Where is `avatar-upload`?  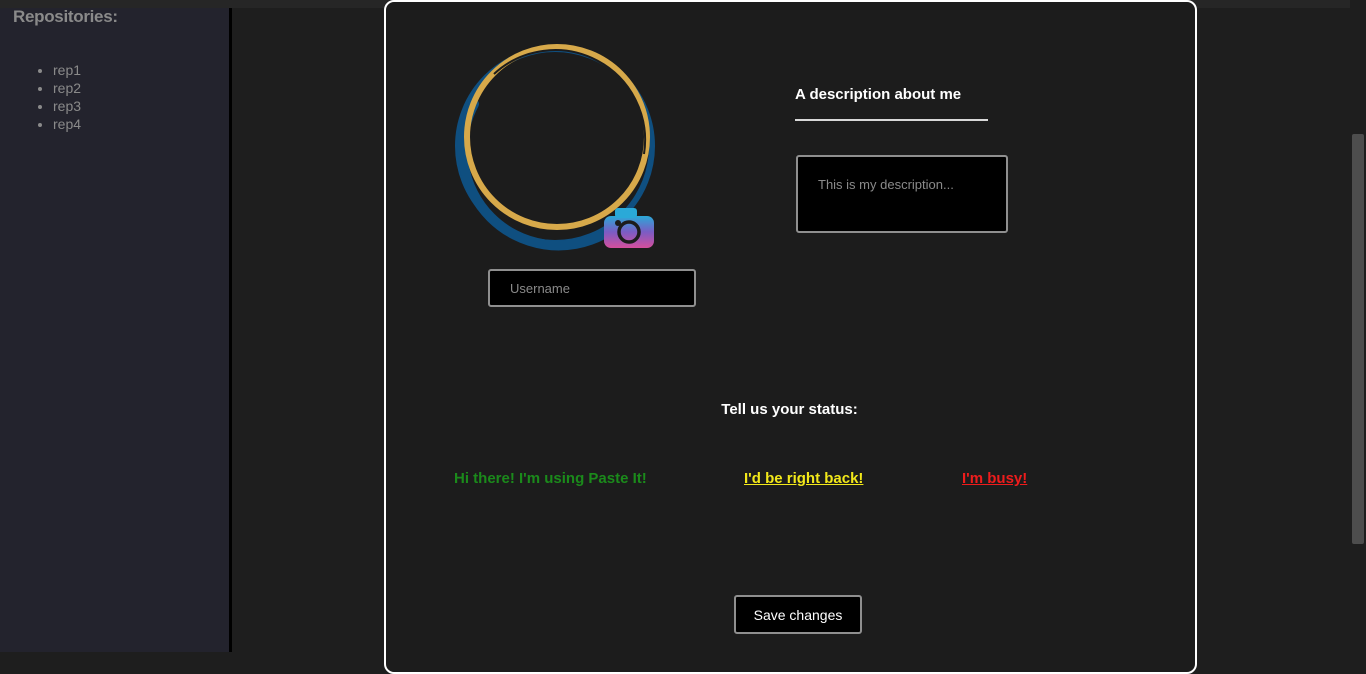
avatar-upload is located at coordinates (559, 149).